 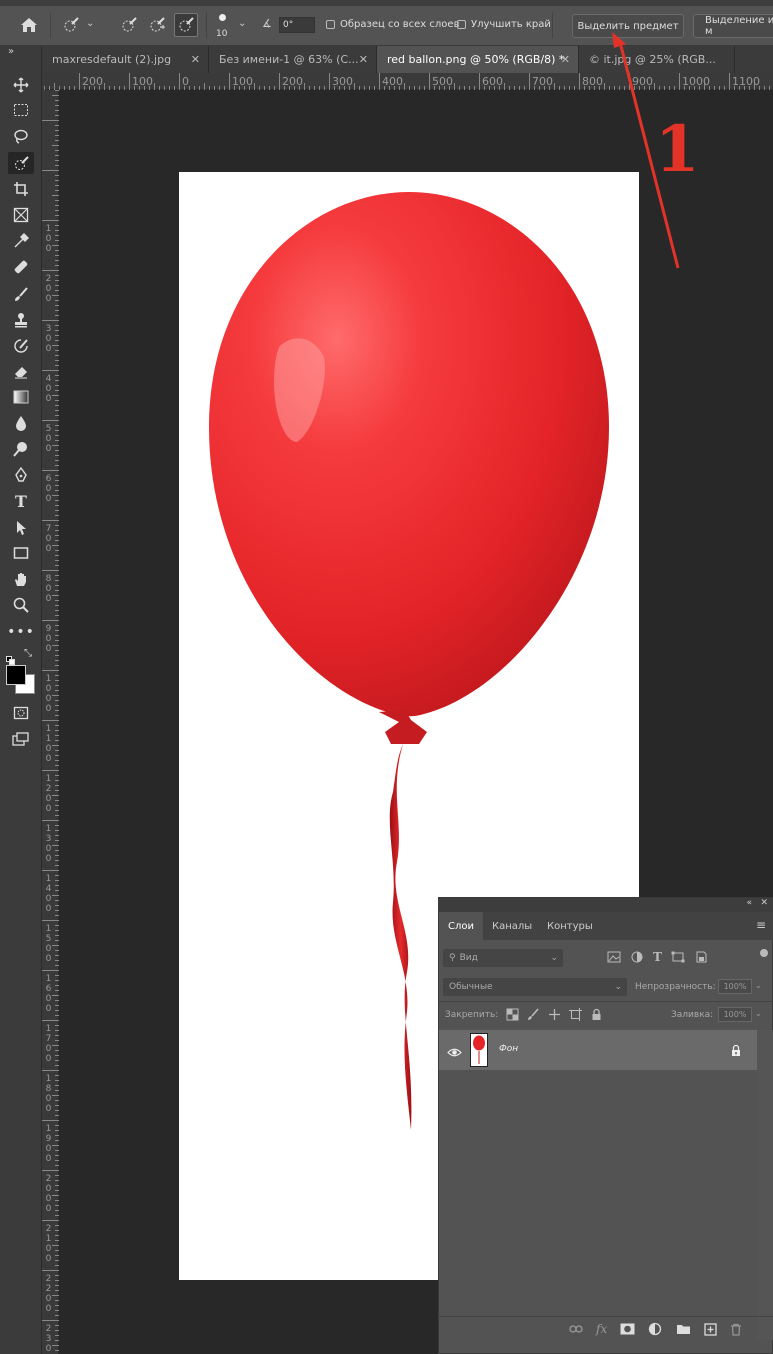 What do you see at coordinates (21, 739) in the screenshot?
I see `screen-mode-icon` at bounding box center [21, 739].